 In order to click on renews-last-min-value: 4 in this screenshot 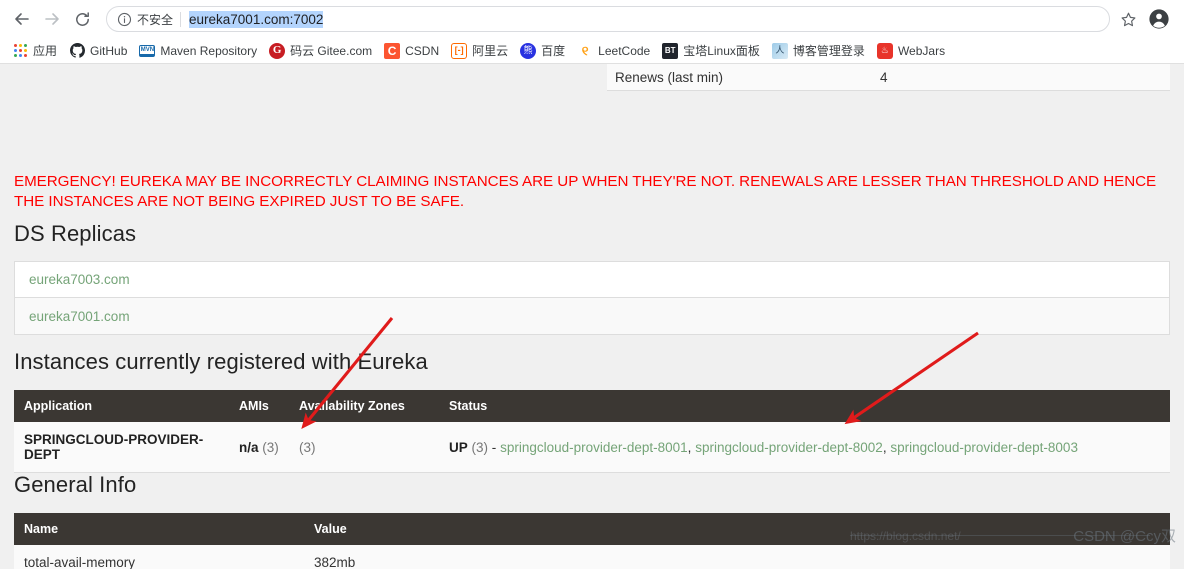, I will do `click(884, 77)`.